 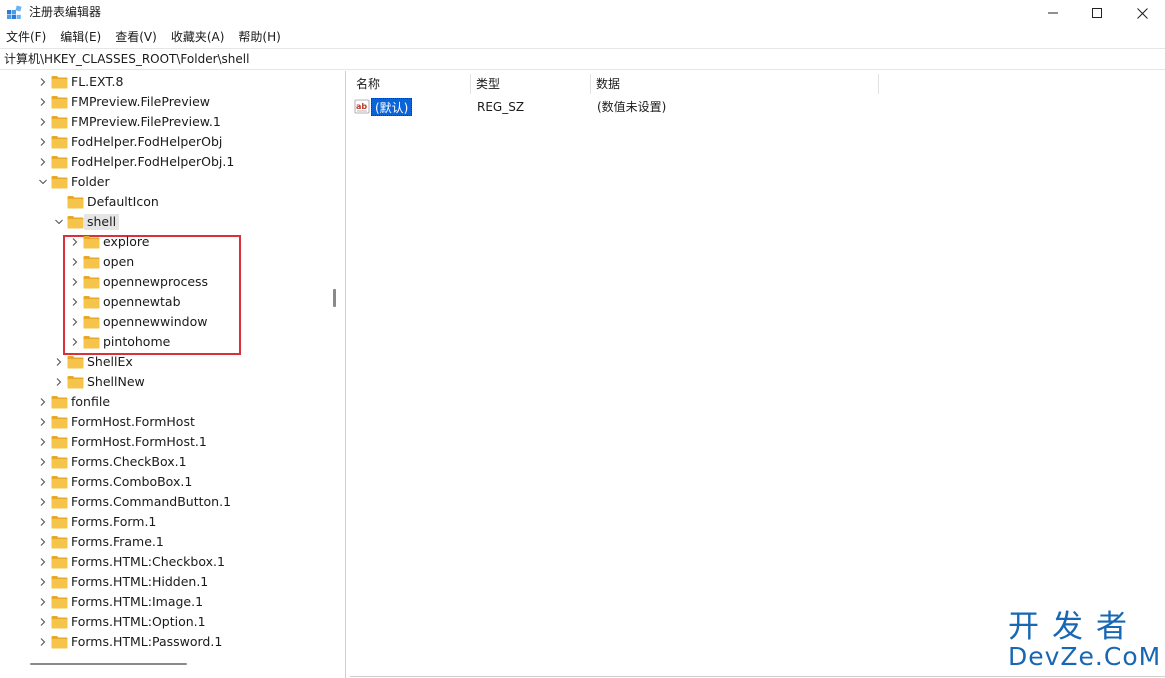 I want to click on column-header-name: 名称, so click(x=410, y=84).